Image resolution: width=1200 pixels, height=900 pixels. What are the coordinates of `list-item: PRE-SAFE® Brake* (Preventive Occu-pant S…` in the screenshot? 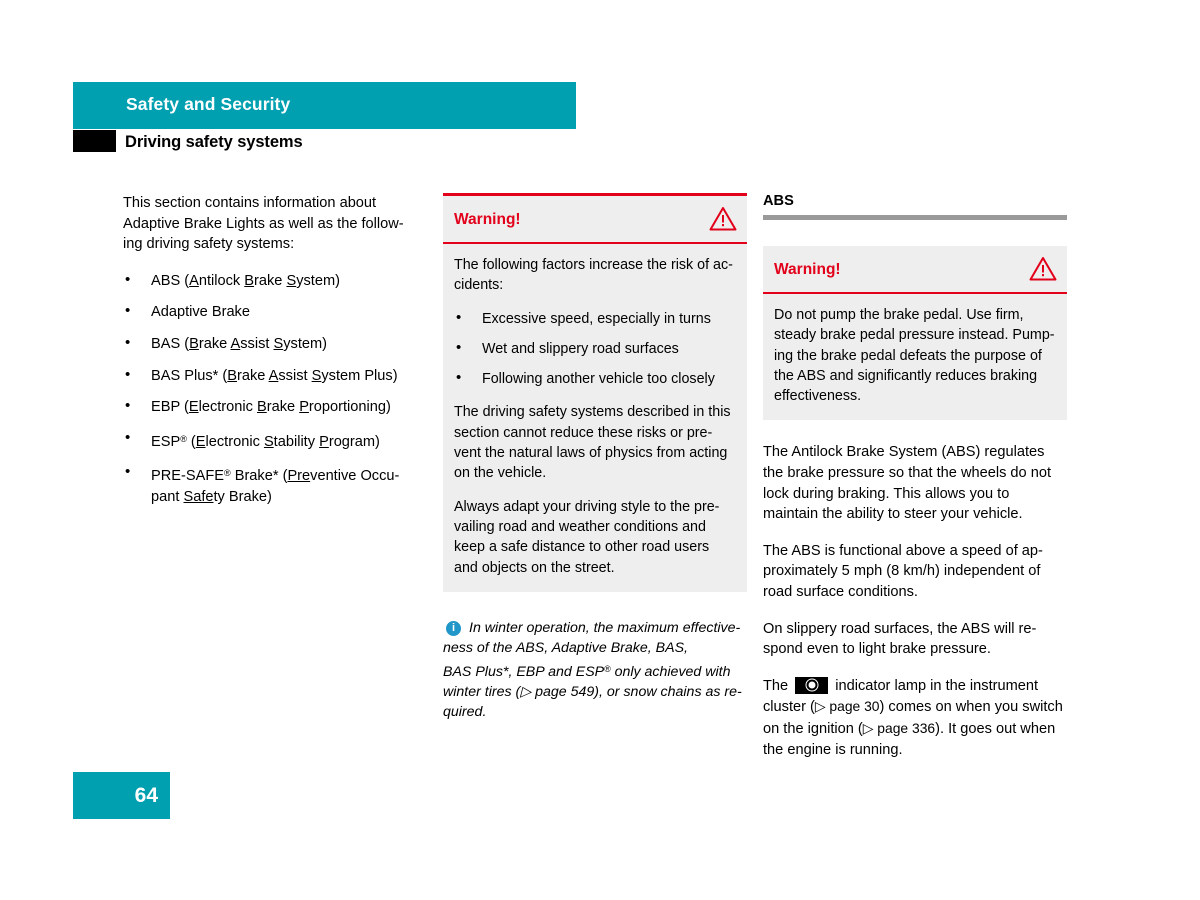 It's located at (271, 484).